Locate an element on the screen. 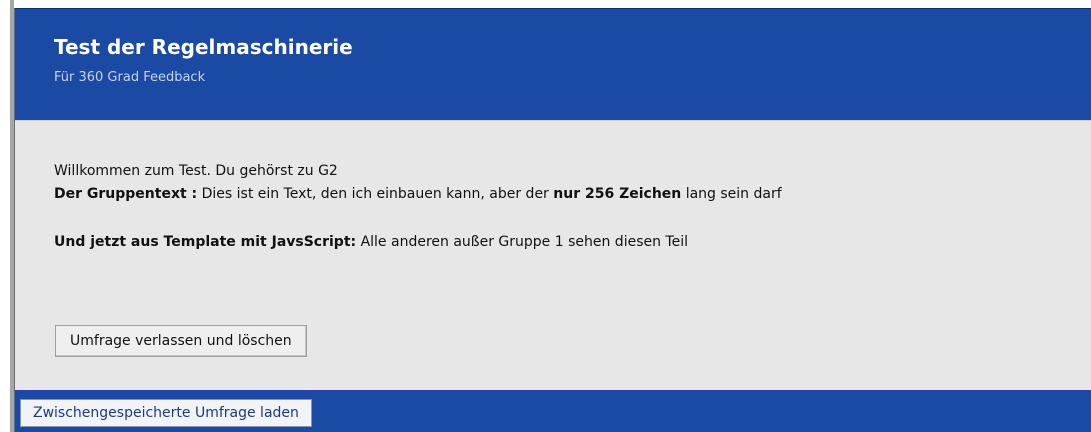 The height and width of the screenshot is (432, 1091). survey-subtitle: Für 360 Grad Feedback is located at coordinates (130, 77).